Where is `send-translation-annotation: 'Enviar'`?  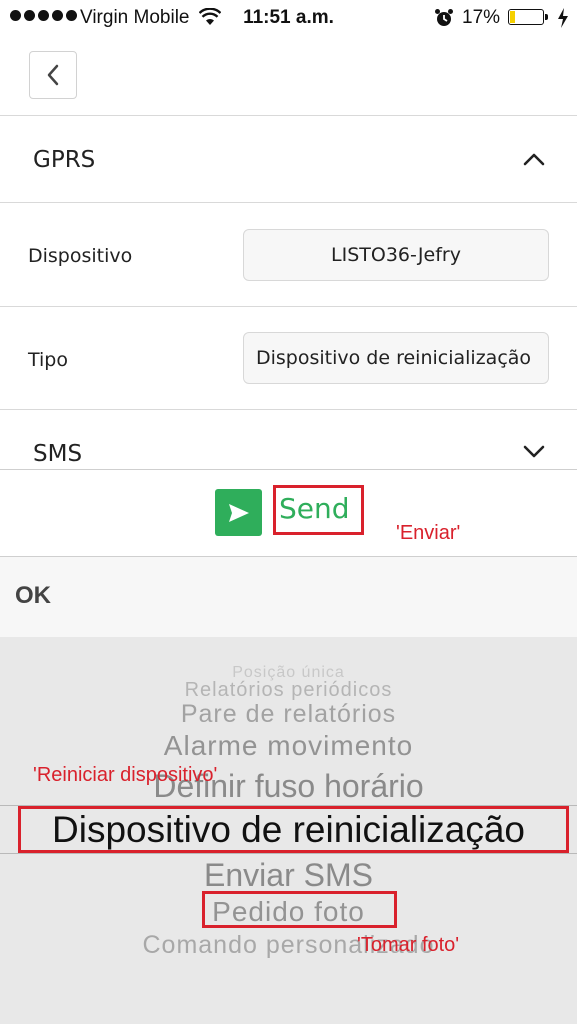
send-translation-annotation: 'Enviar' is located at coordinates (428, 533).